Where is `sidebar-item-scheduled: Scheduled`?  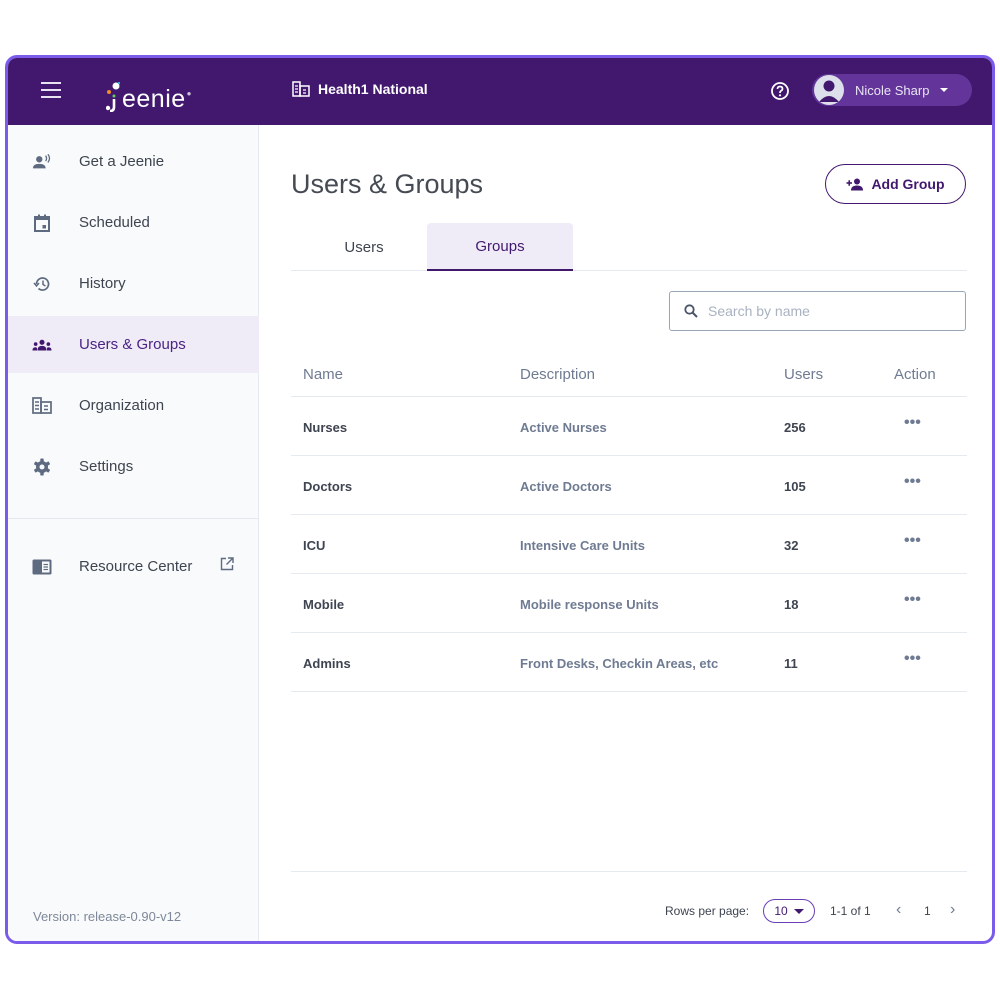
sidebar-item-scheduled: Scheduled is located at coordinates (133, 222).